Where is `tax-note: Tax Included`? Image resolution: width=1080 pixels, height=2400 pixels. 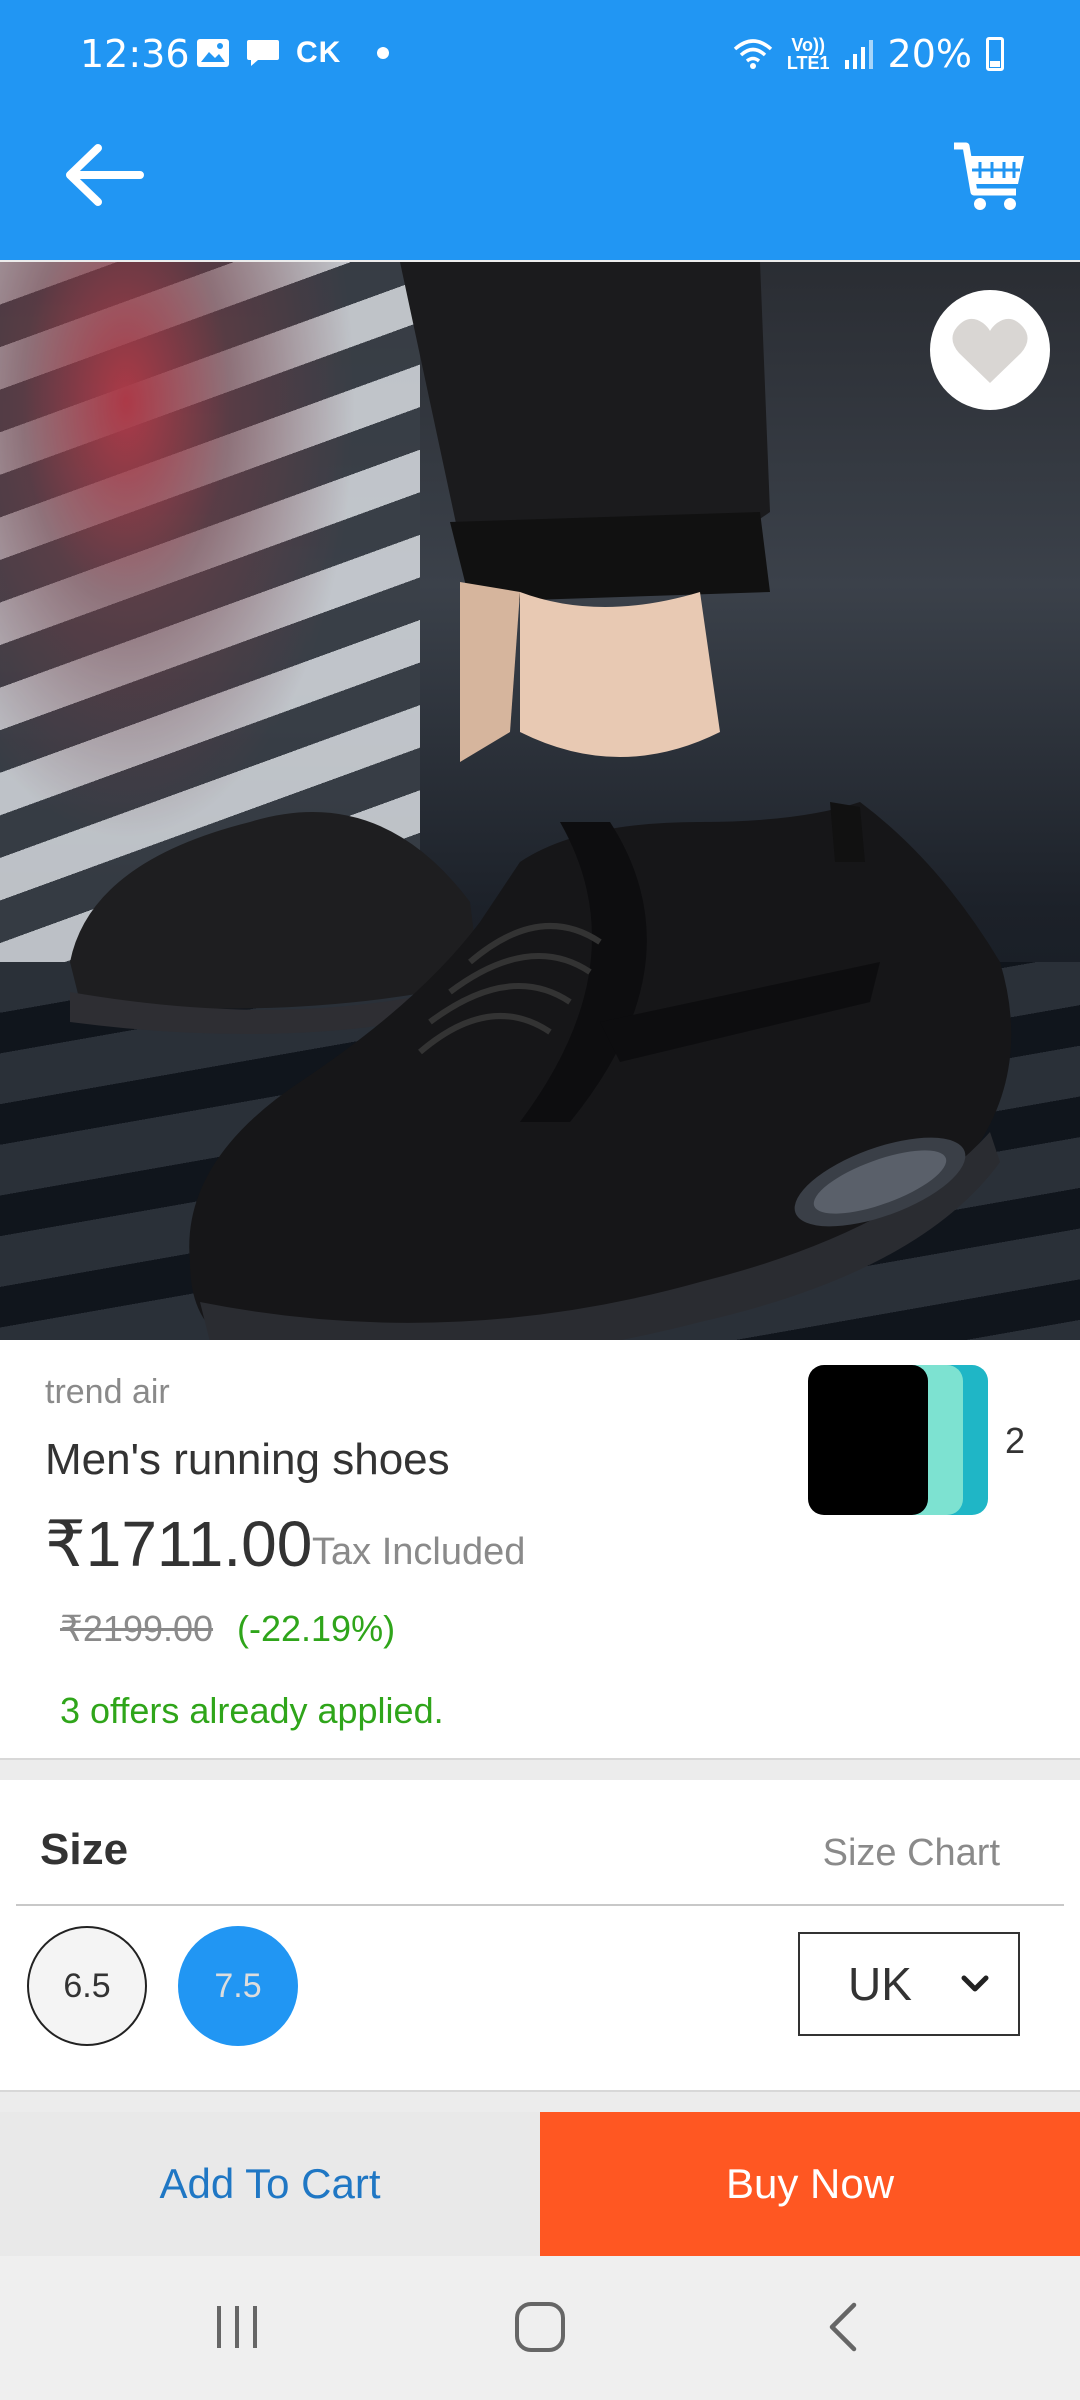 tax-note: Tax Included is located at coordinates (419, 1552).